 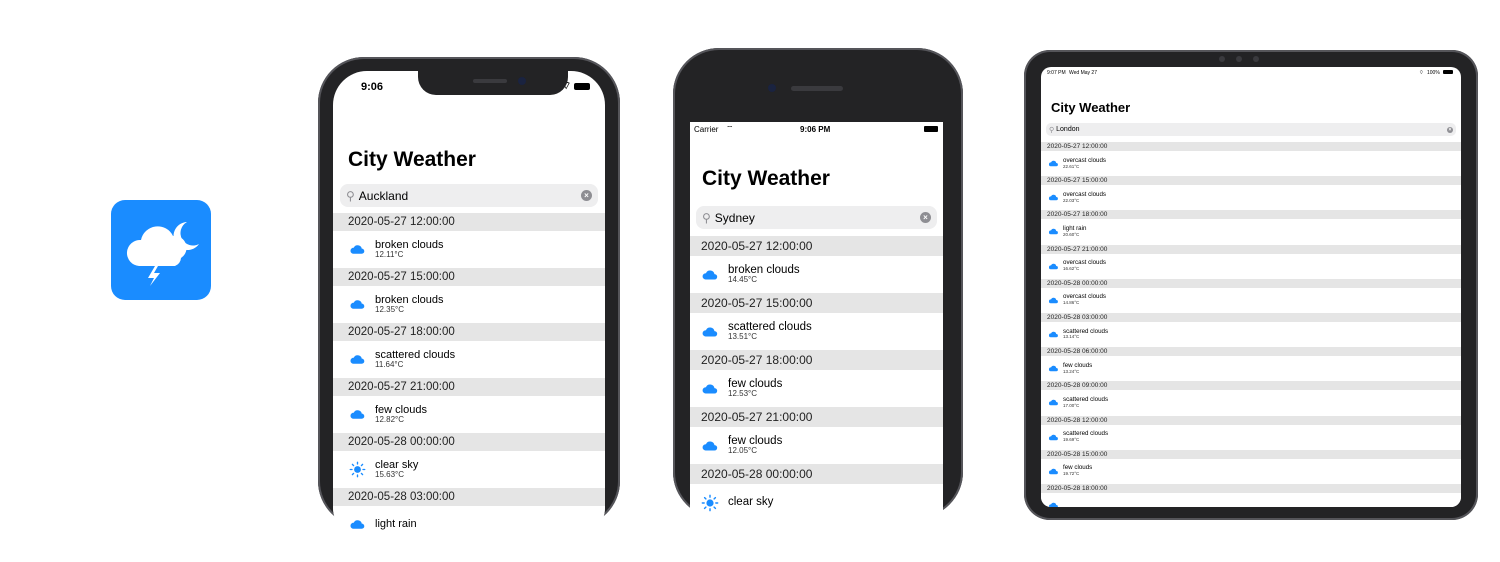 What do you see at coordinates (389, 420) in the screenshot?
I see `temperature: 12.82°C` at bounding box center [389, 420].